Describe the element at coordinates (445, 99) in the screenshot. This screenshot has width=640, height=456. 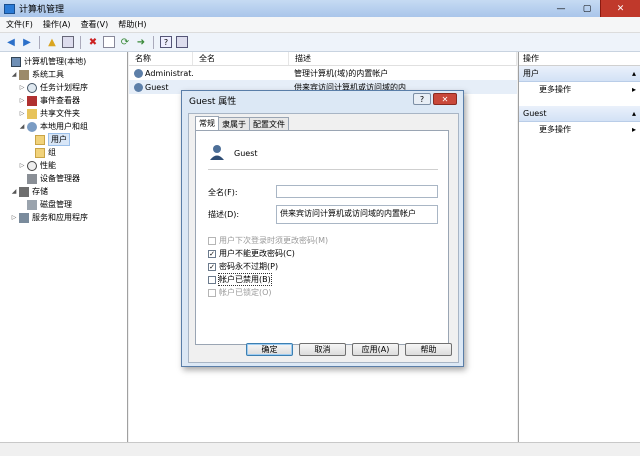
I see `dialog-close-button: ✕` at that location.